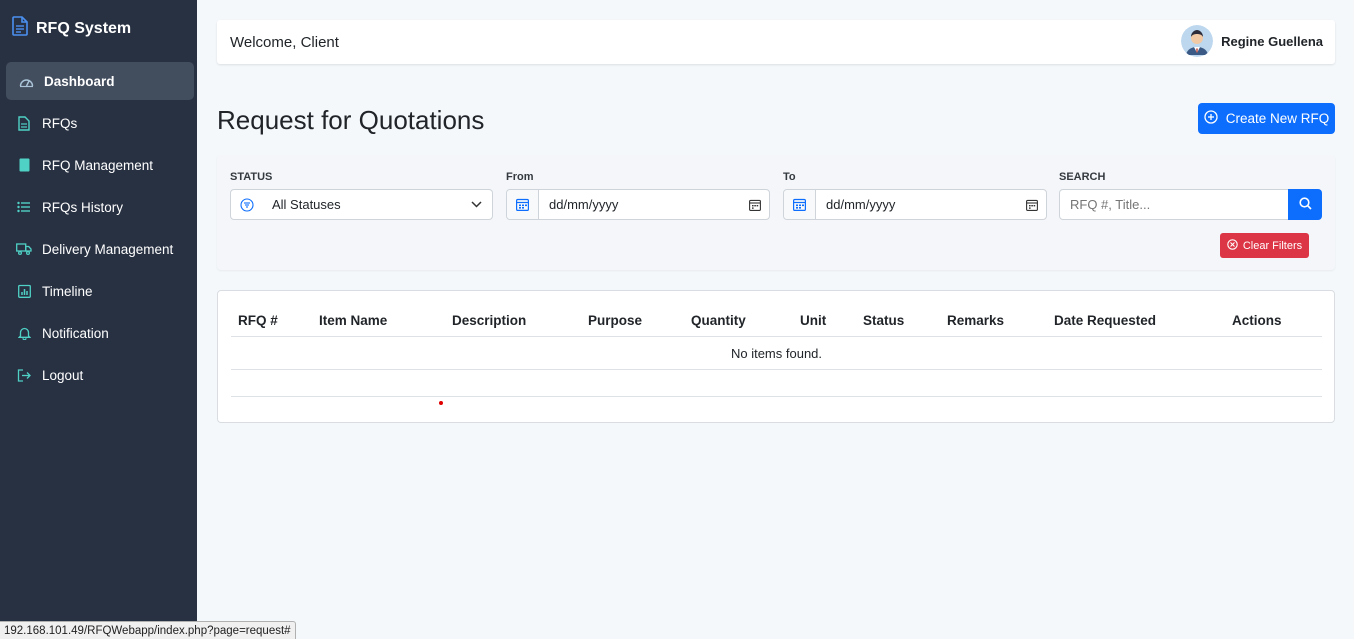 Image resolution: width=1354 pixels, height=639 pixels. Describe the element at coordinates (67, 291) in the screenshot. I see `sidebar-item-label: Timeline` at that location.